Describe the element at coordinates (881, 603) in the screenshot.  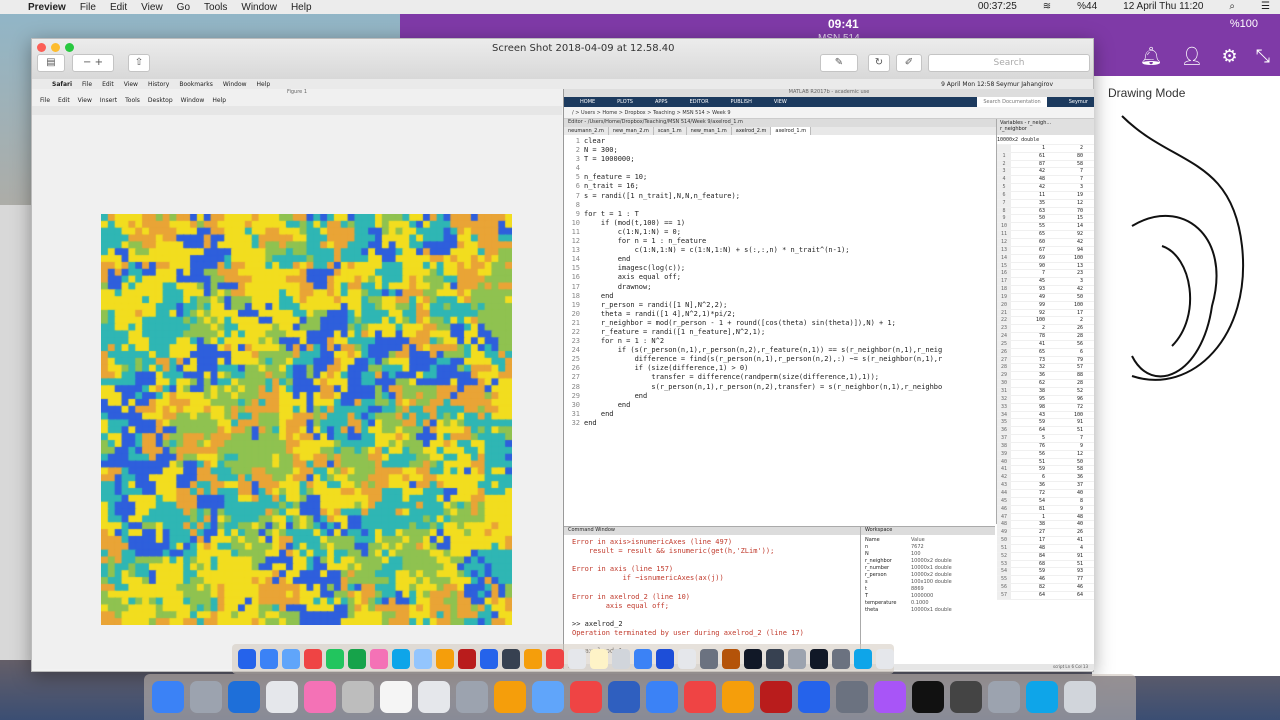
I see `workspace-var-name: temperature` at that location.